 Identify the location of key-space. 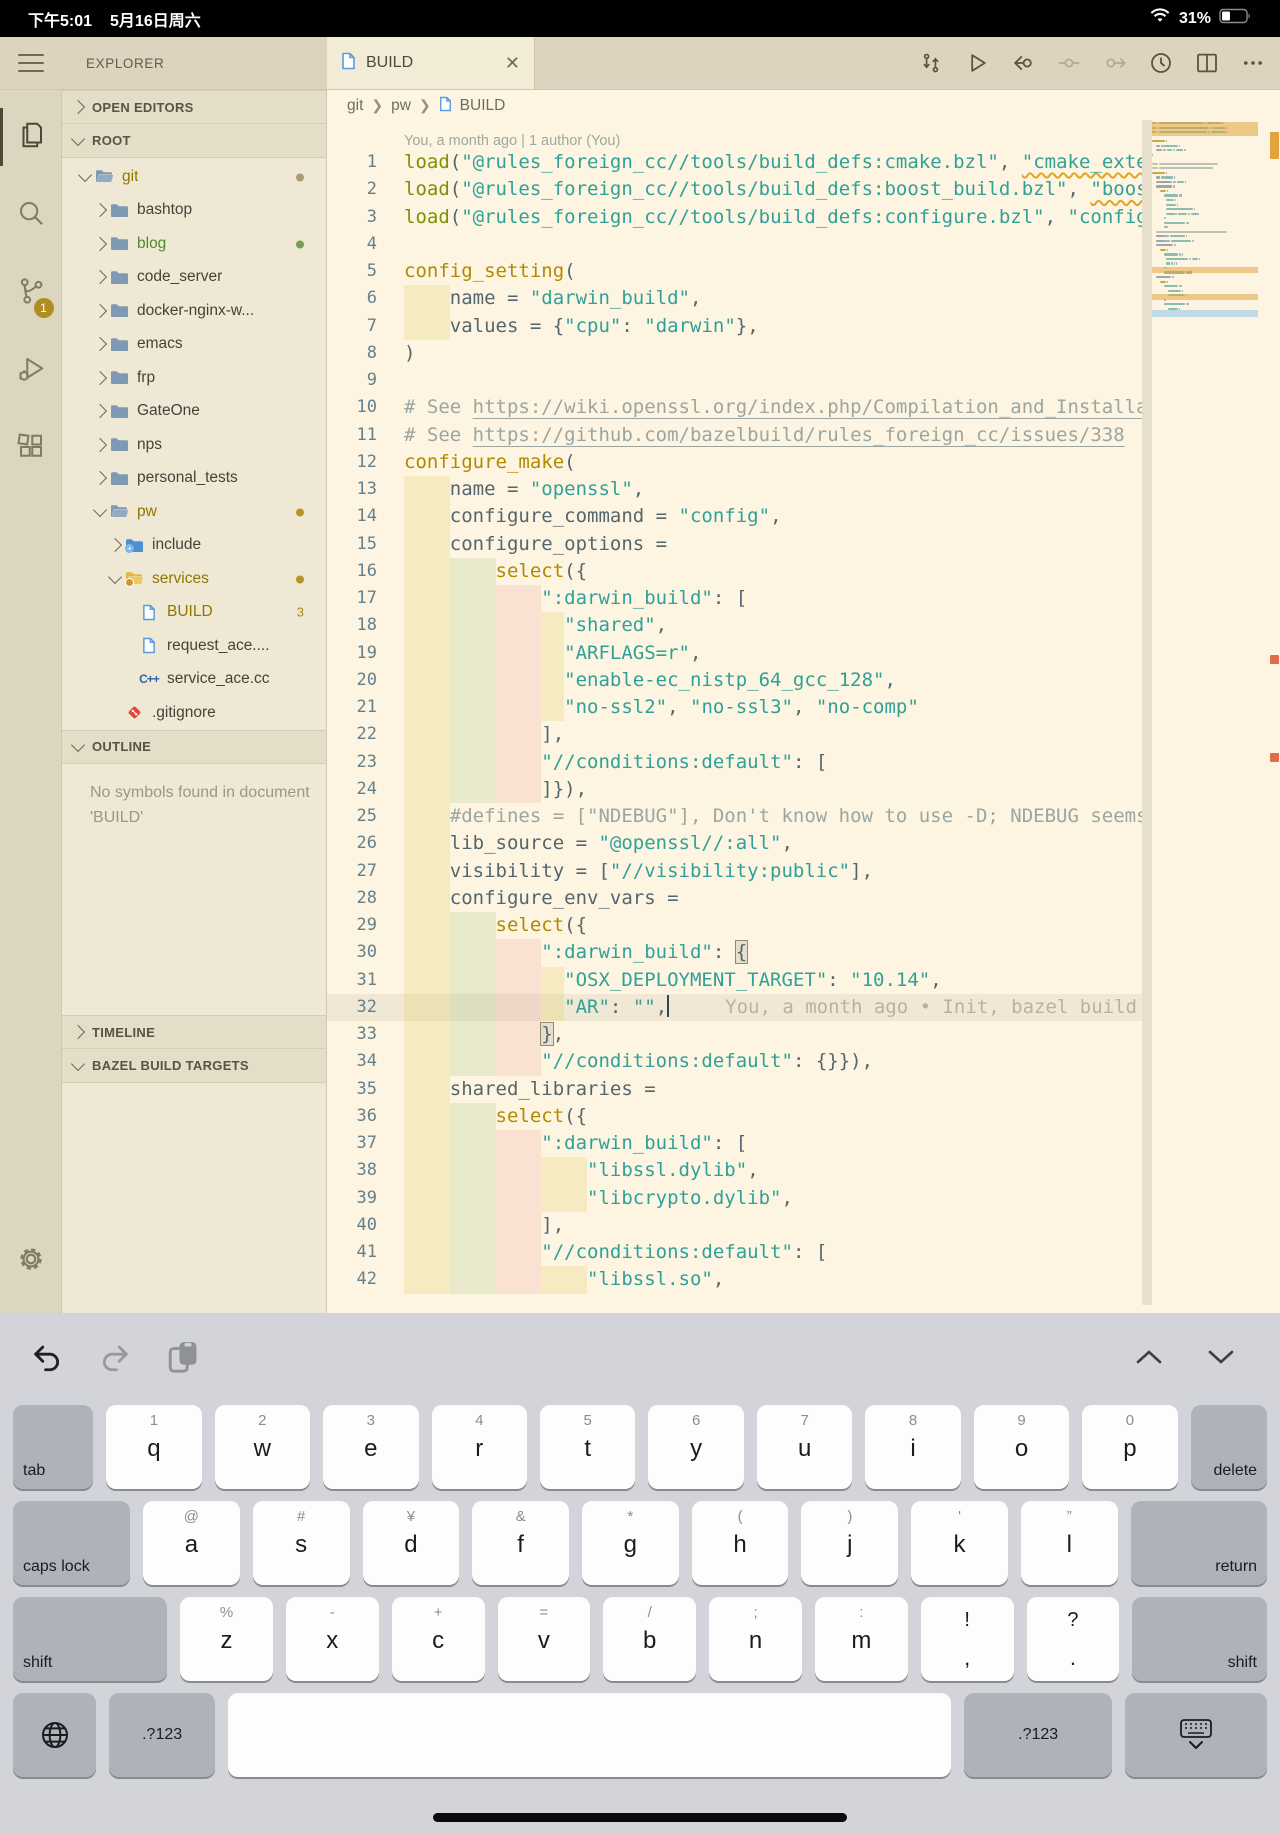
(589, 1735).